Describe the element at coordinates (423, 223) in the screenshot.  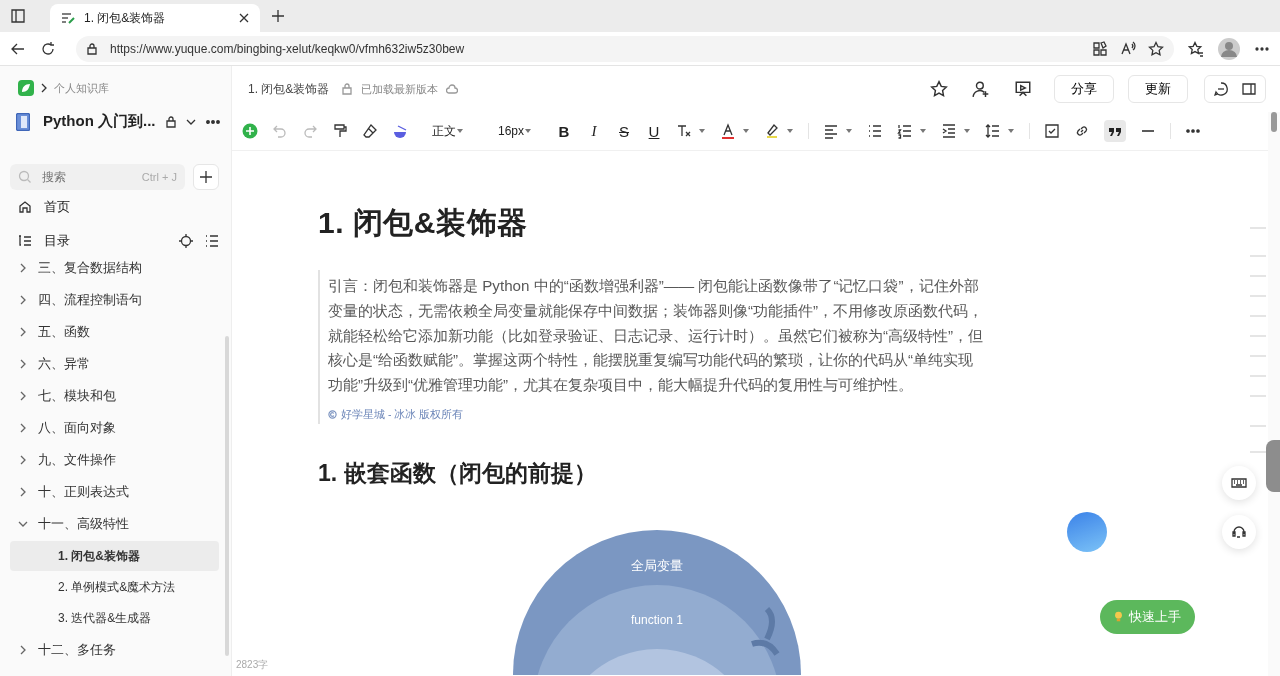
I see `document-heading: 1. 闭包&装饰器` at that location.